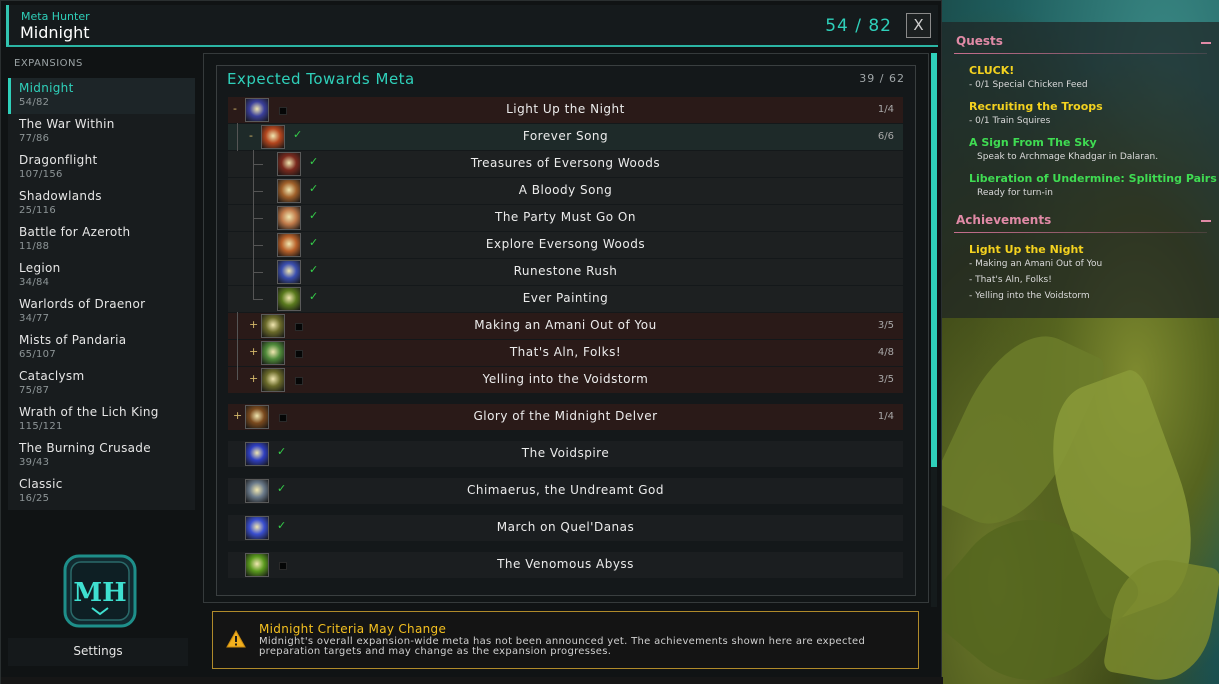  I want to click on logo-text: MH, so click(99, 593).